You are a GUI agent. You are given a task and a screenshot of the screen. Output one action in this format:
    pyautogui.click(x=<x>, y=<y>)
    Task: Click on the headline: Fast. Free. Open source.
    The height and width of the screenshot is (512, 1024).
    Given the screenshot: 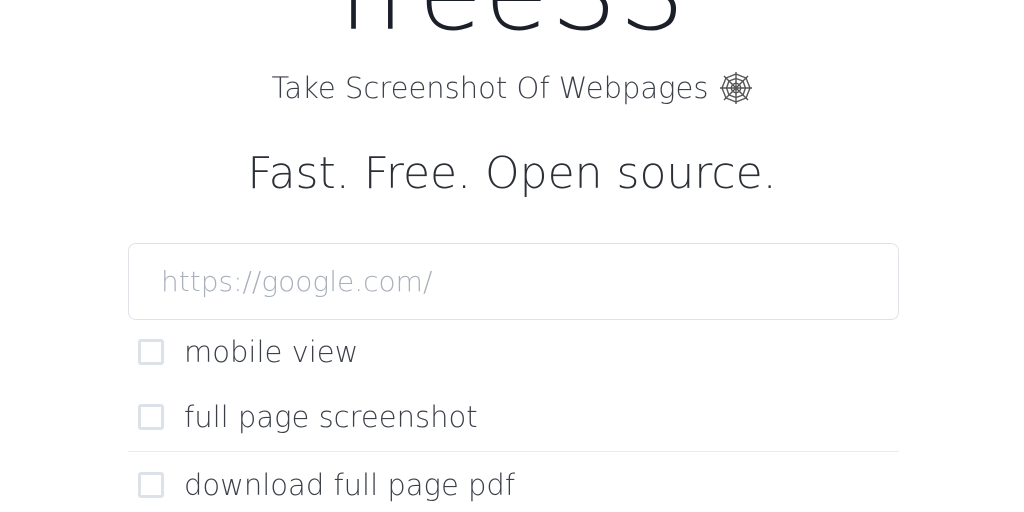 What is the action you would take?
    pyautogui.click(x=512, y=173)
    